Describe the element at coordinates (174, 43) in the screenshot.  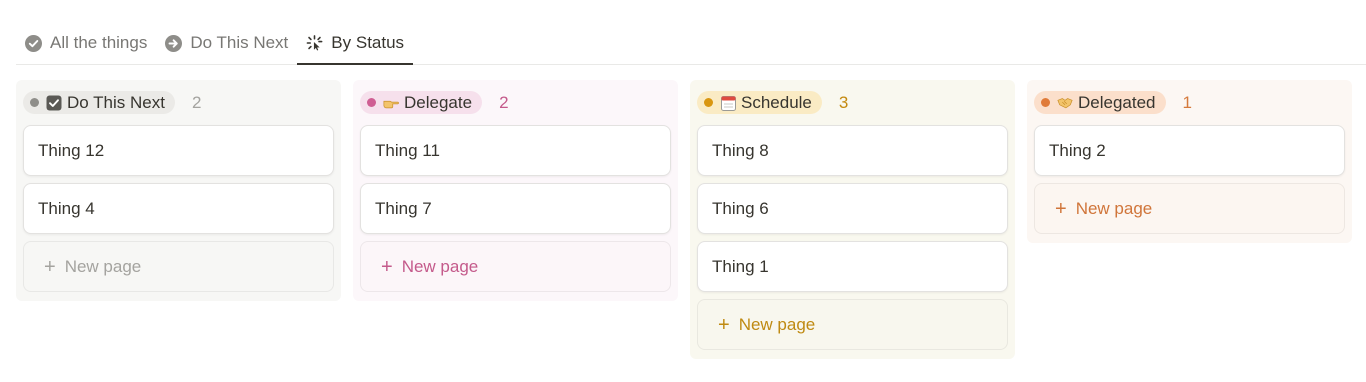
I see `arrow-circle-right-icon` at that location.